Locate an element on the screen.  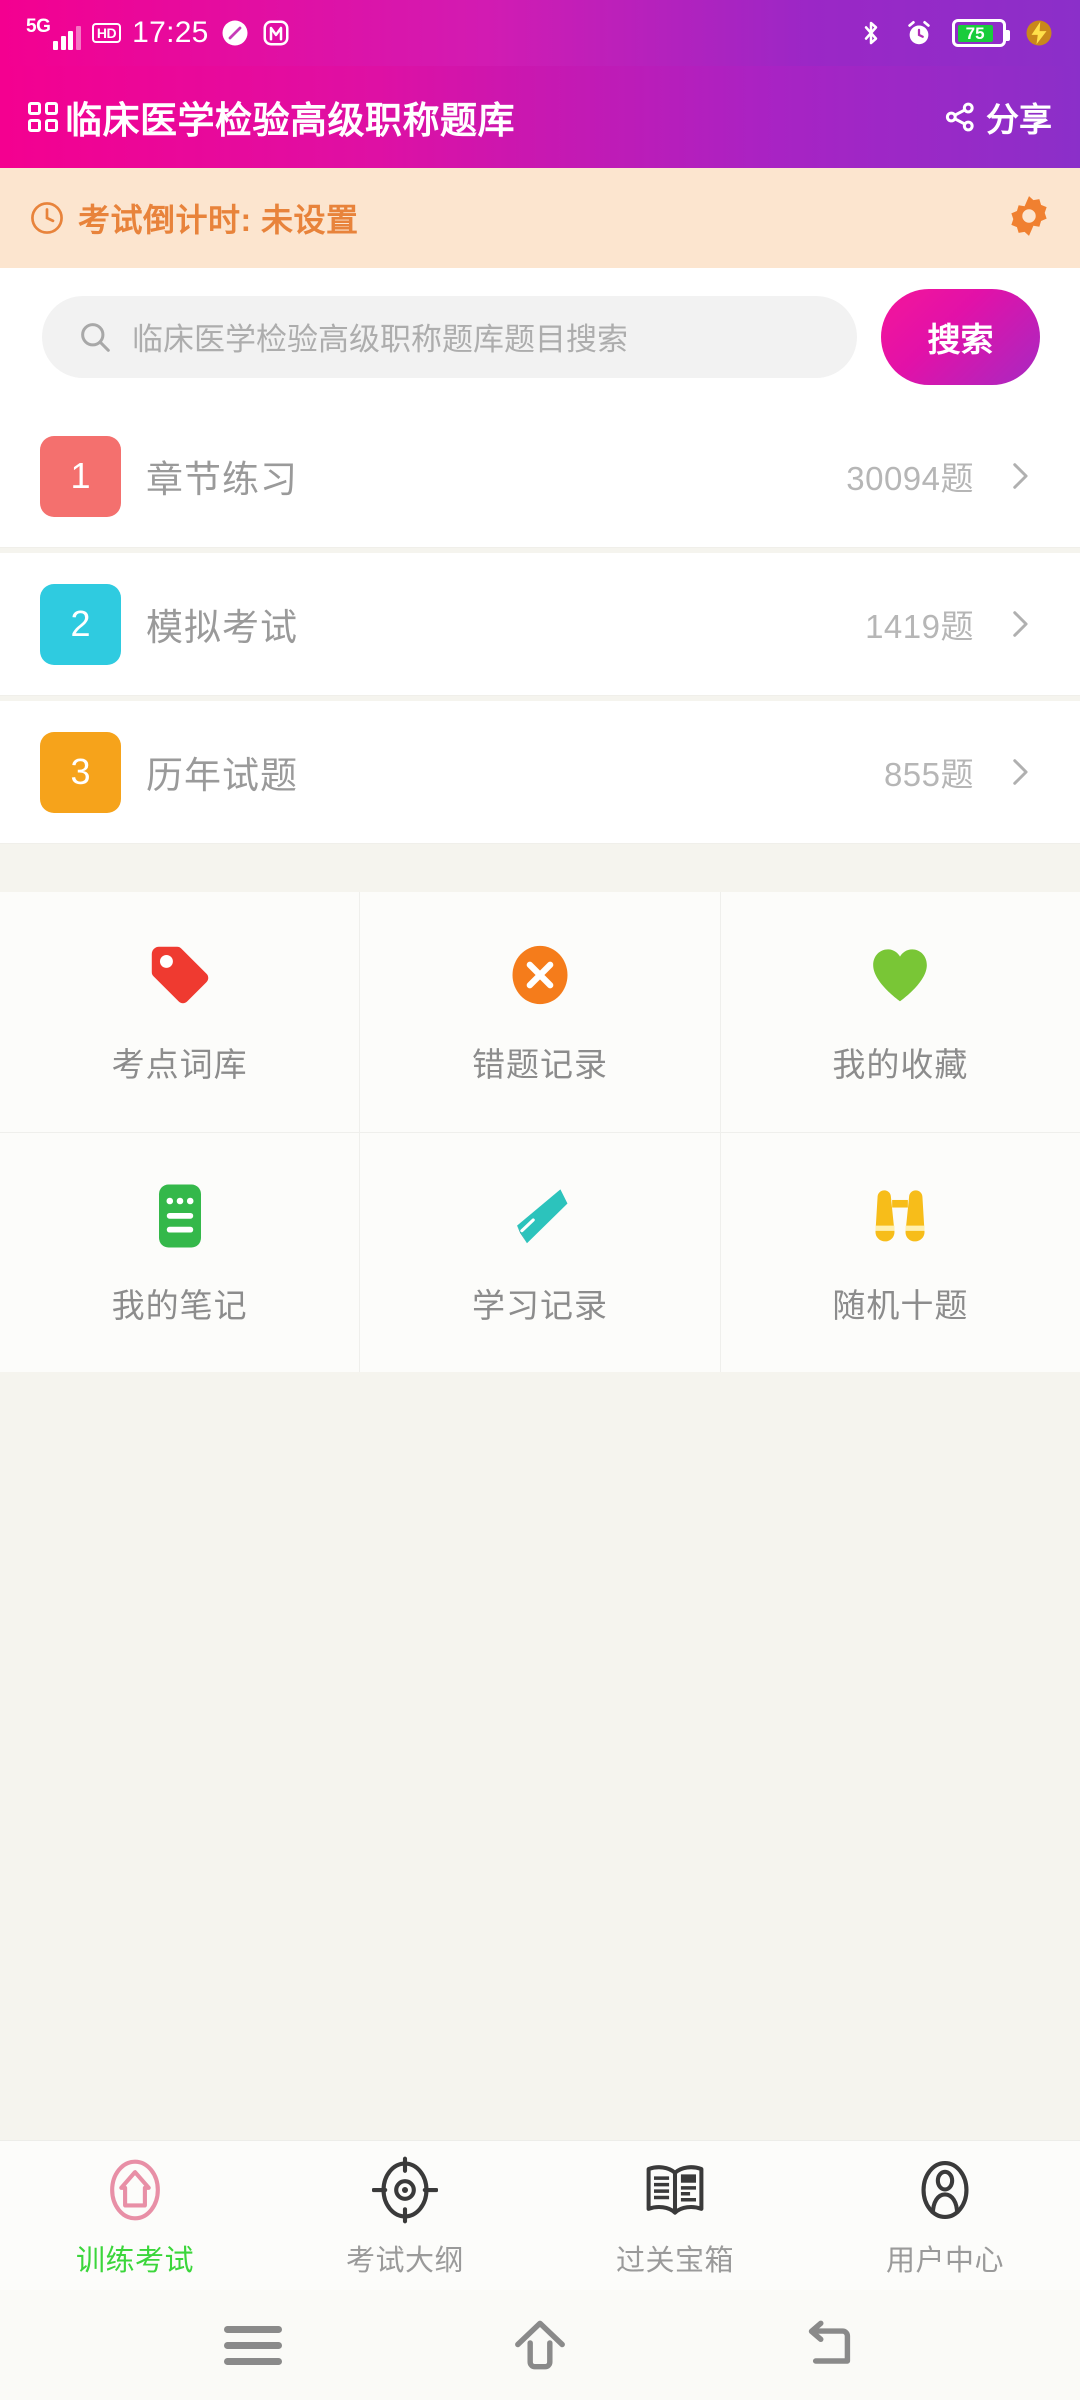
status-bar: 5G HD 17:25 75 is located at coordinates (540, 33).